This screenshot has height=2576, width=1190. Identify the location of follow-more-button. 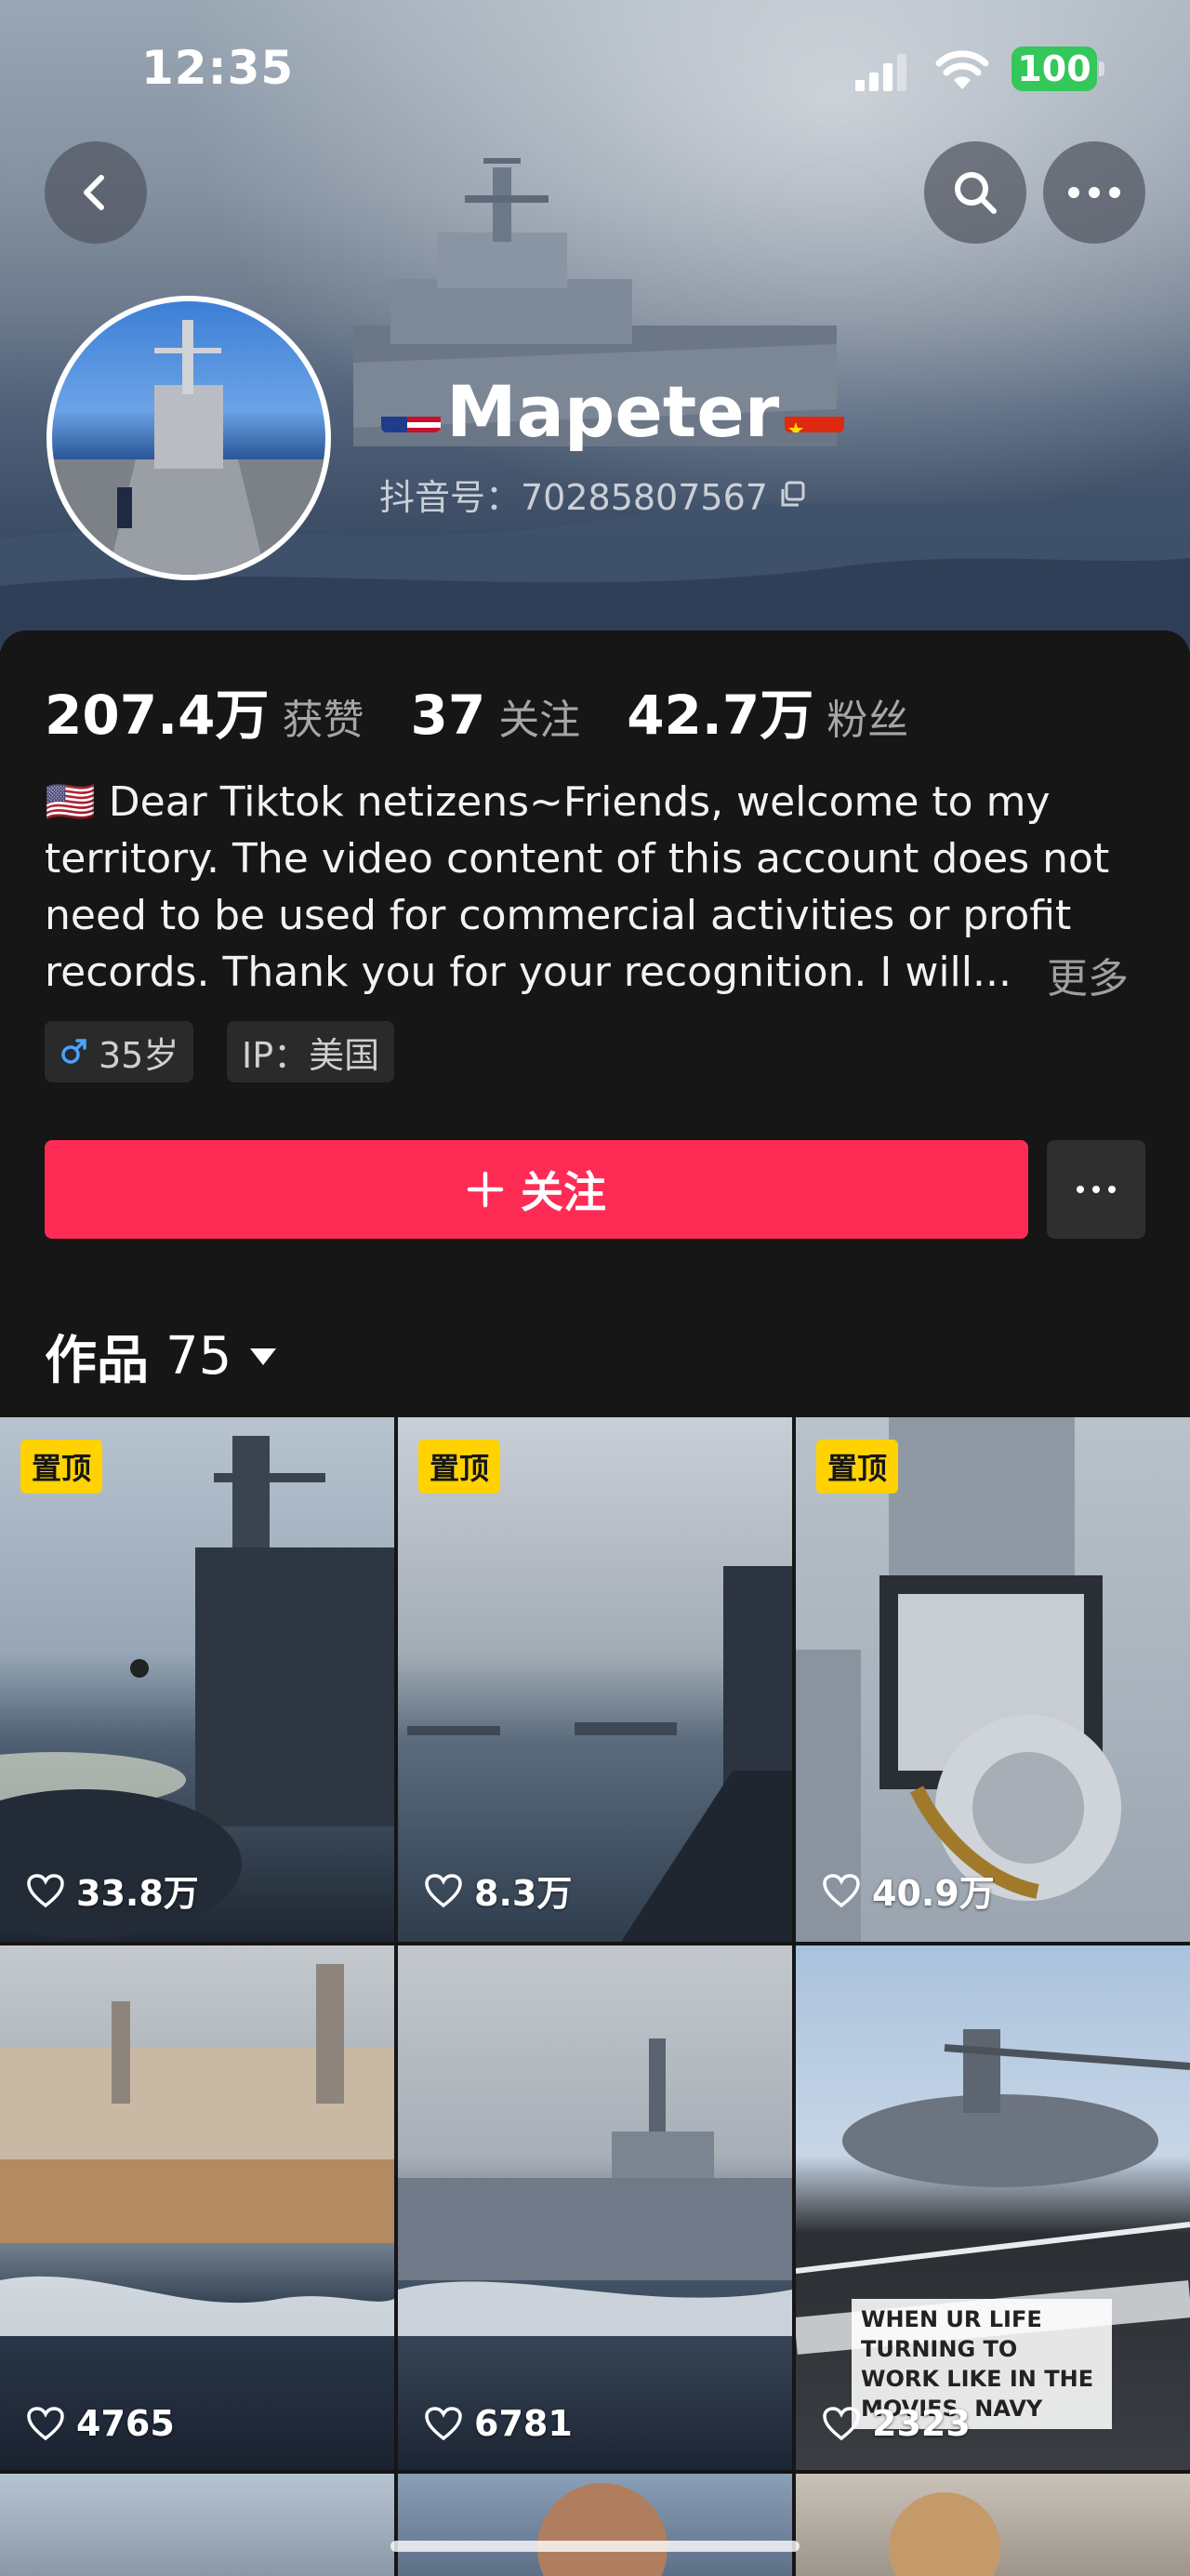
(1096, 1189).